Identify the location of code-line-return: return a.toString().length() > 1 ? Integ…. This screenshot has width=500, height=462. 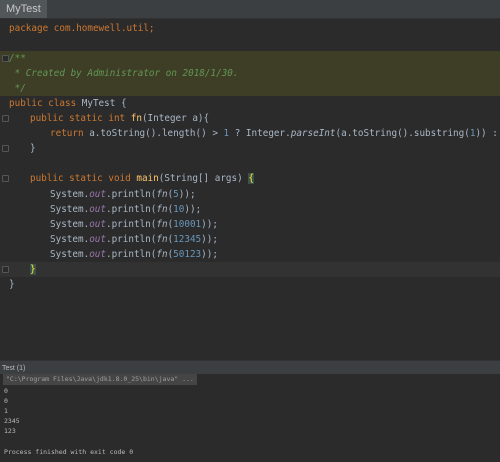
(274, 133).